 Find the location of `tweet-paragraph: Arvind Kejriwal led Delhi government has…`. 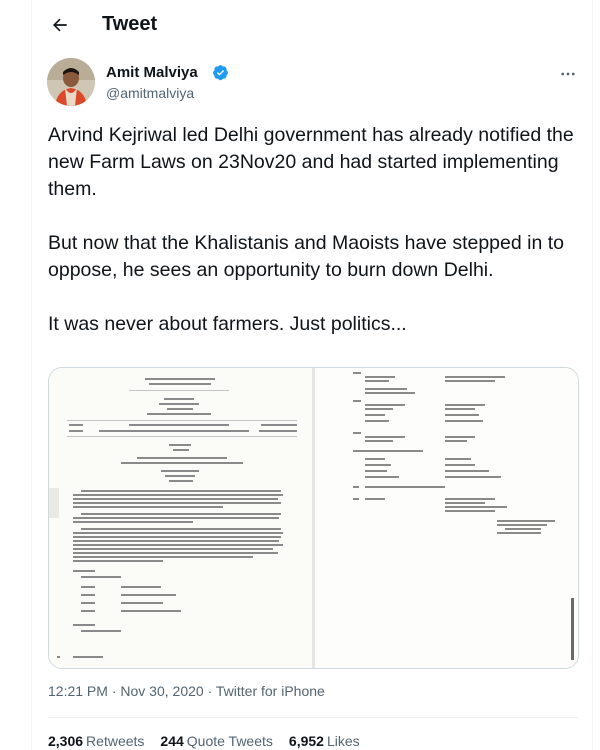

tweet-paragraph: Arvind Kejriwal led Delhi government has… is located at coordinates (311, 162).